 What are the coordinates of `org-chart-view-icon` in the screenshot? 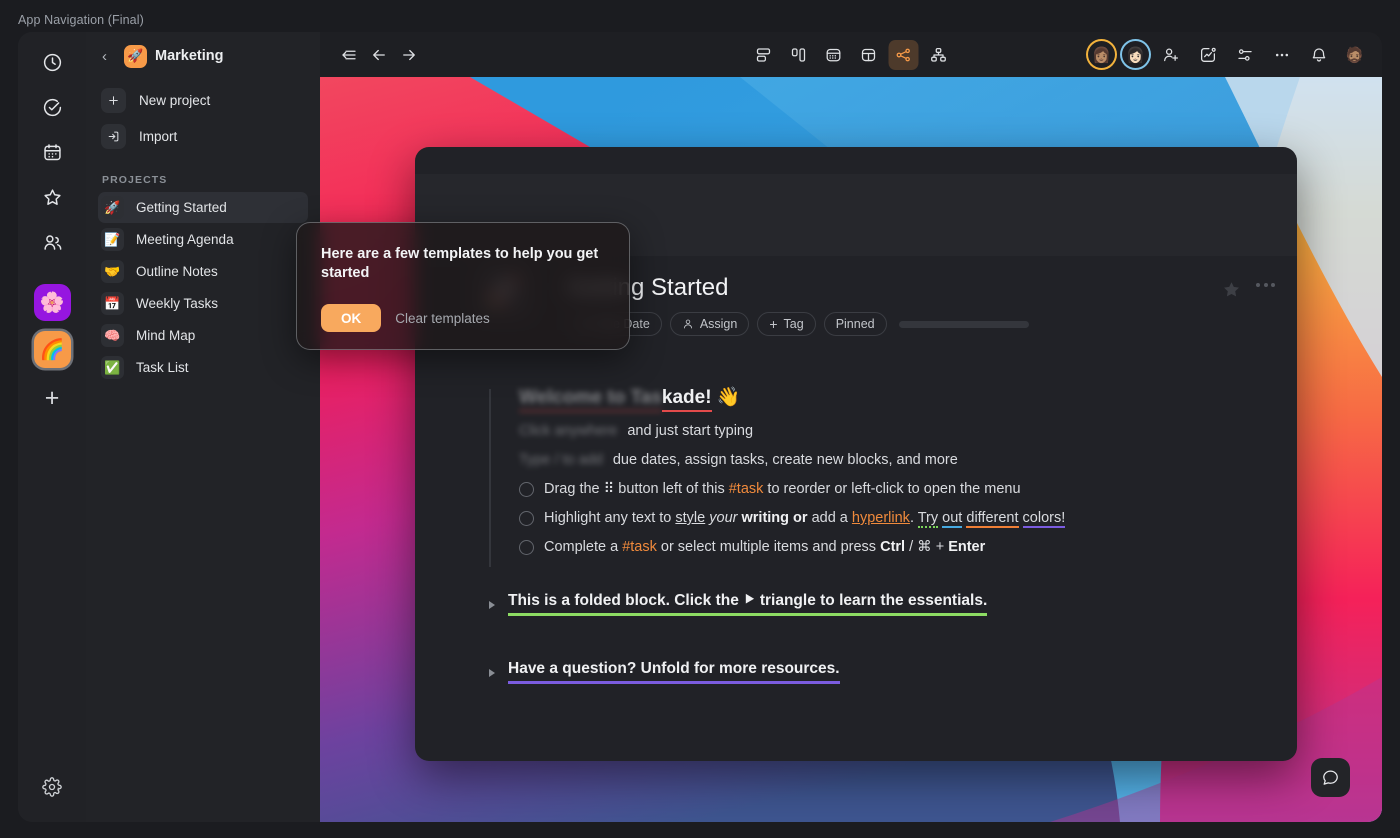 It's located at (939, 55).